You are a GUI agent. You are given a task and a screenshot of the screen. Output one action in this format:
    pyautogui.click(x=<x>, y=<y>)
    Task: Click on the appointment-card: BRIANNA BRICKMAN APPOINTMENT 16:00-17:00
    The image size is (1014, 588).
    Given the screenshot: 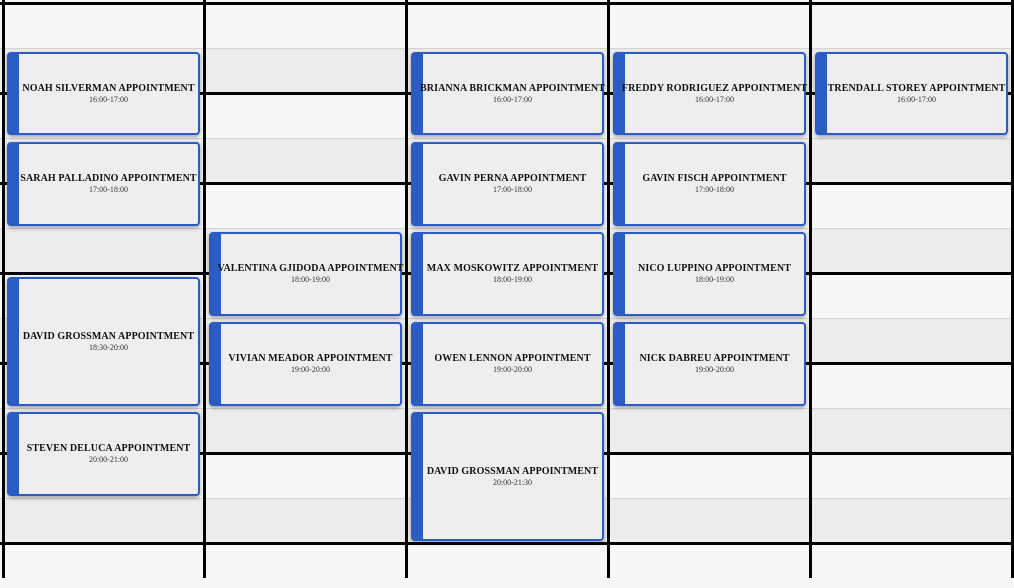 What is the action you would take?
    pyautogui.click(x=508, y=93)
    